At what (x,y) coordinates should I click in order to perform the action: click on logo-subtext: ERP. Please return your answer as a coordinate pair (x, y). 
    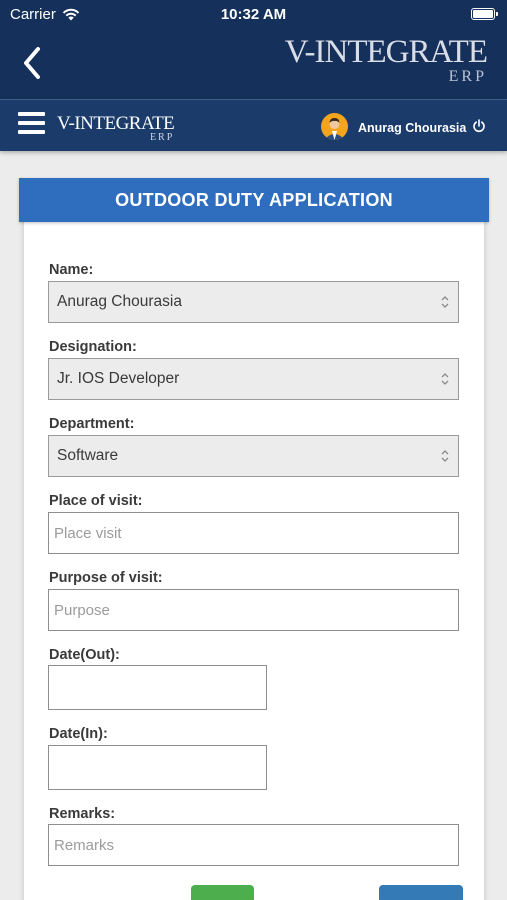
    Looking at the image, I should click on (467, 76).